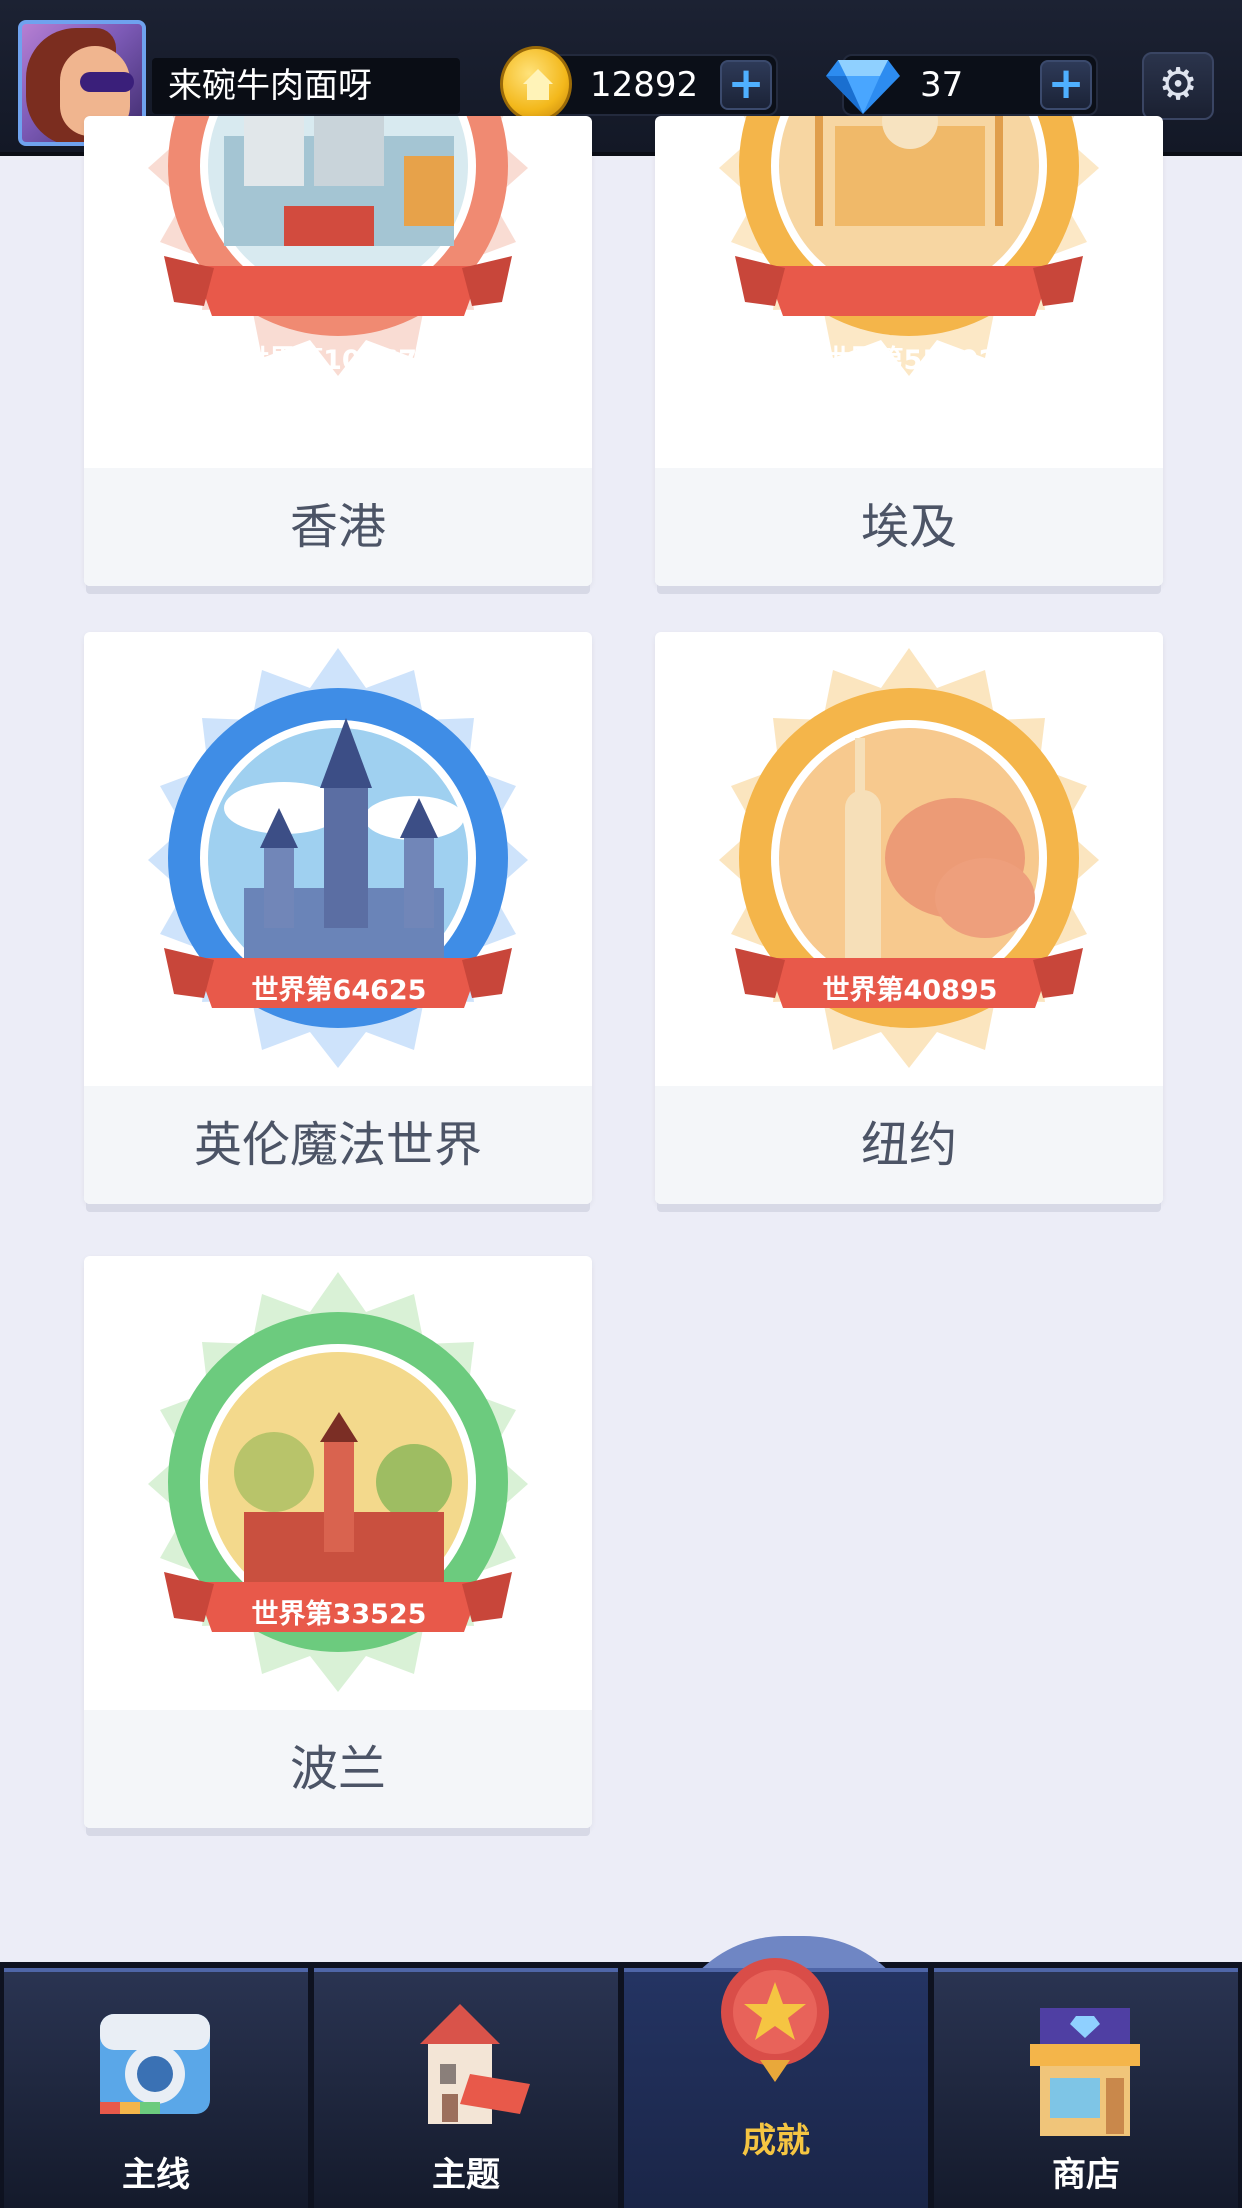  What do you see at coordinates (776, 2141) in the screenshot?
I see `tab-label: 成就` at bounding box center [776, 2141].